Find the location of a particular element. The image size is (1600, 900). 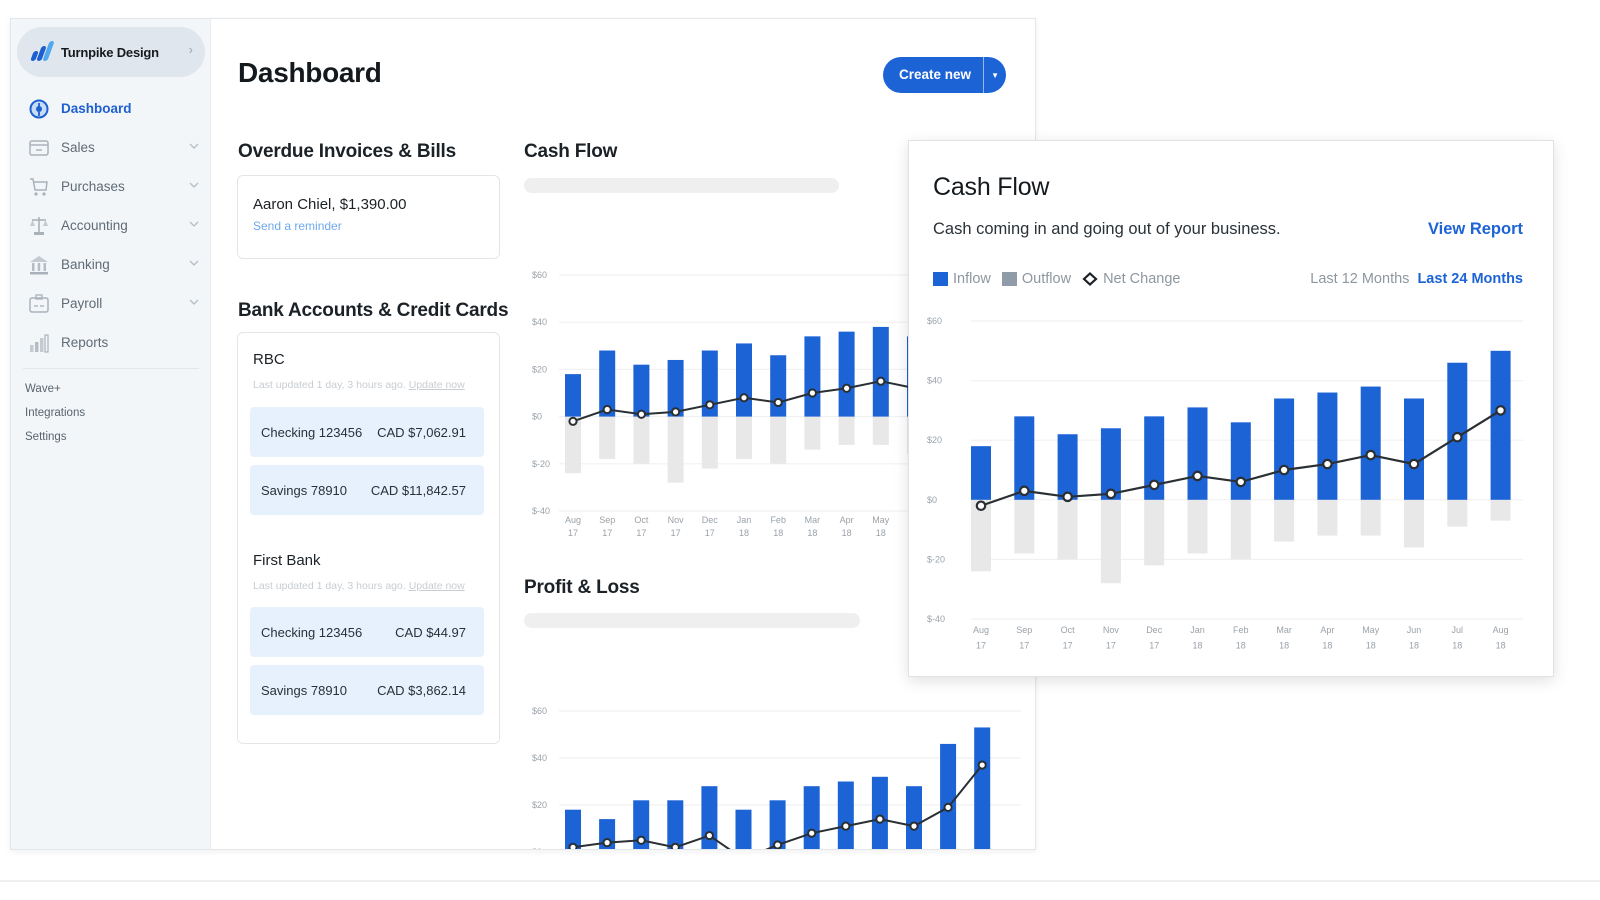

bank-icon is located at coordinates (39, 265).